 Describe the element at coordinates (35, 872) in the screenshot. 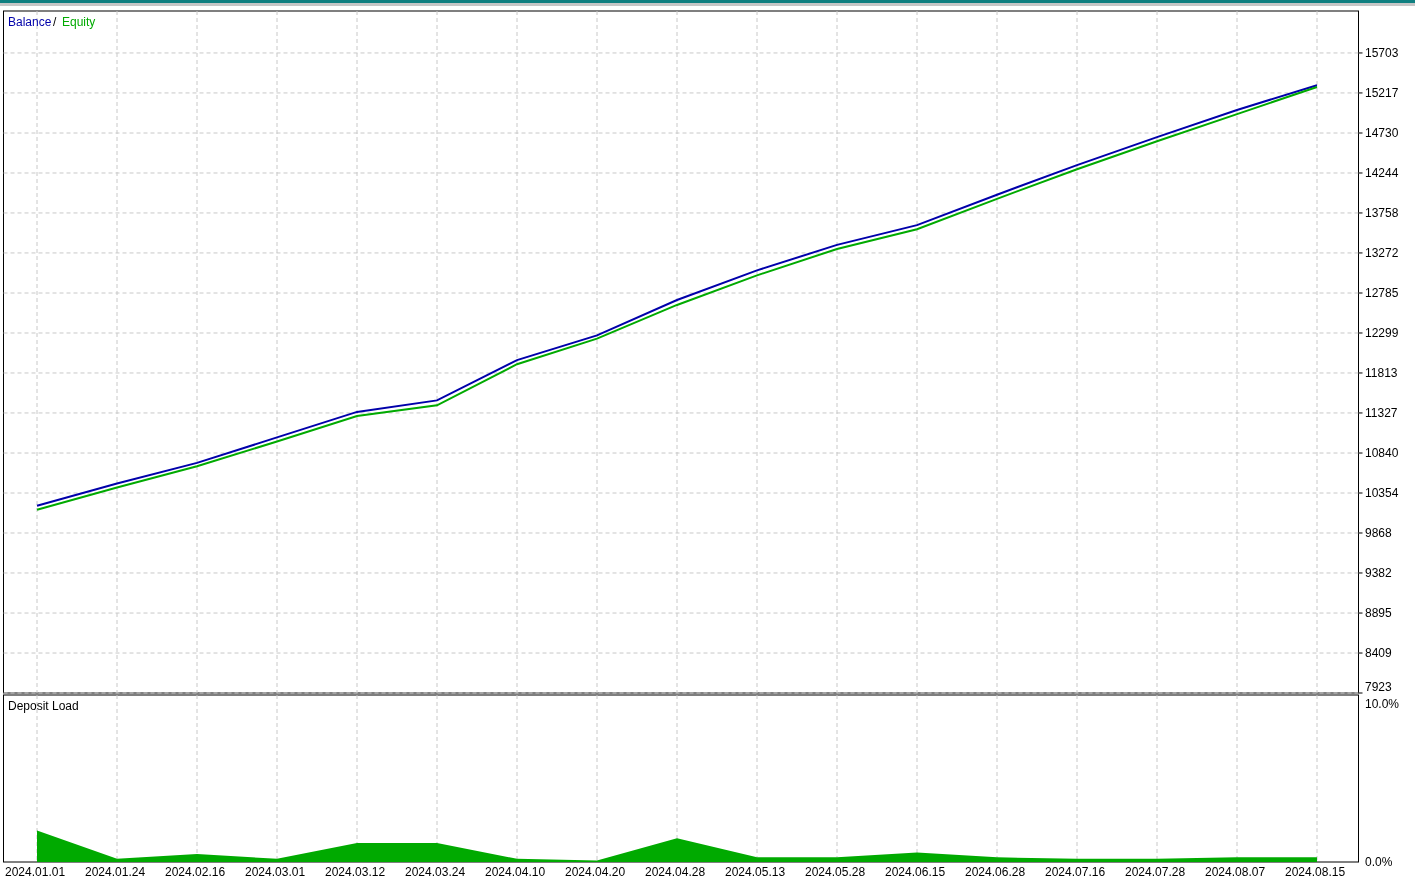

I see `x-axis-label: 2024.01.01` at that location.